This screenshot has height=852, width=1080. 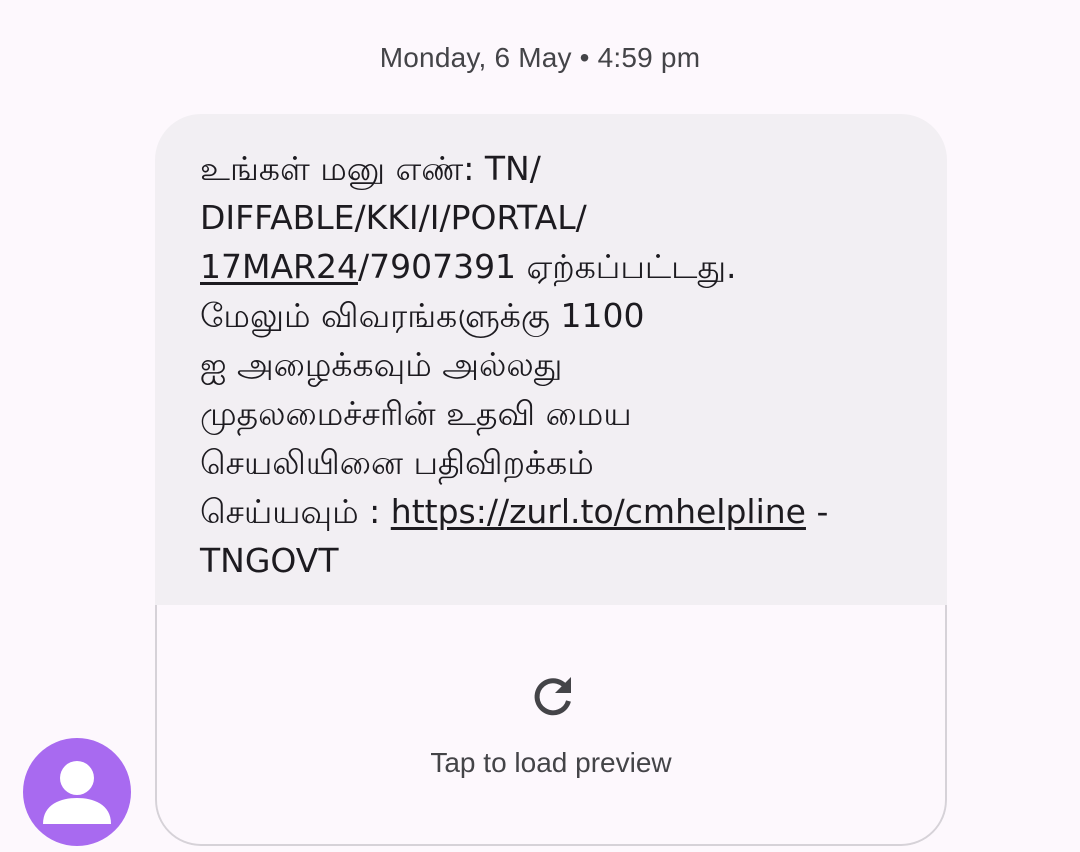 I want to click on refresh-icon, so click(x=553, y=695).